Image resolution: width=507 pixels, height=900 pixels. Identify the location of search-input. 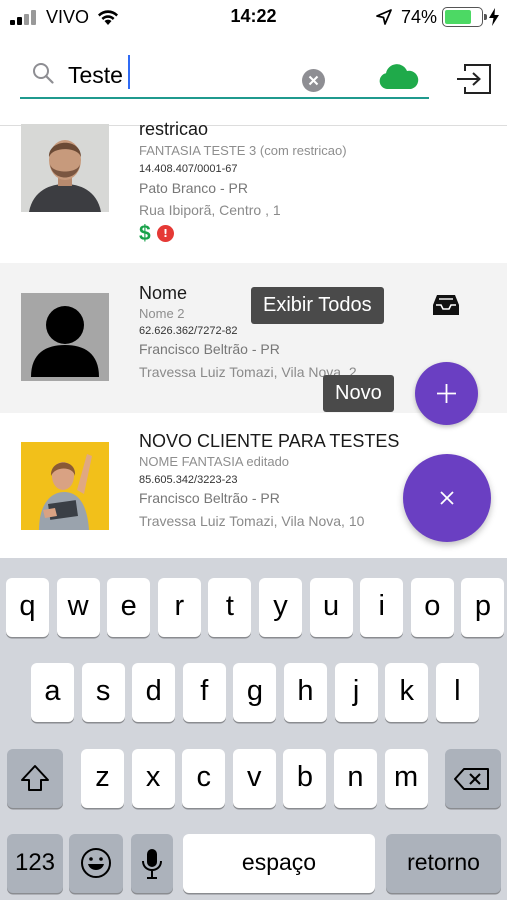
(183, 75).